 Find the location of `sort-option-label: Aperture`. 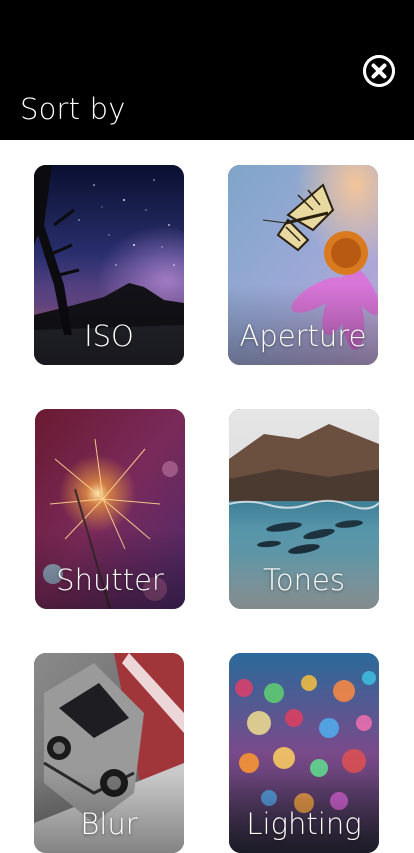

sort-option-label: Aperture is located at coordinates (303, 336).